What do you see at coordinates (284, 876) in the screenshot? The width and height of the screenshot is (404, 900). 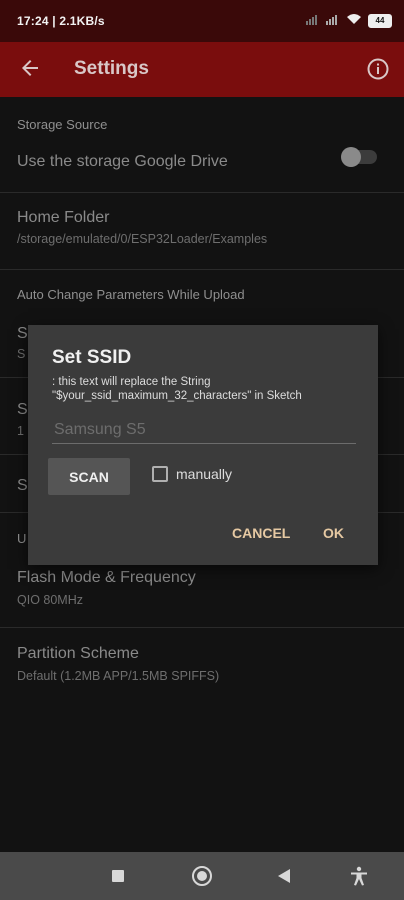 I see `nav-back-icon` at bounding box center [284, 876].